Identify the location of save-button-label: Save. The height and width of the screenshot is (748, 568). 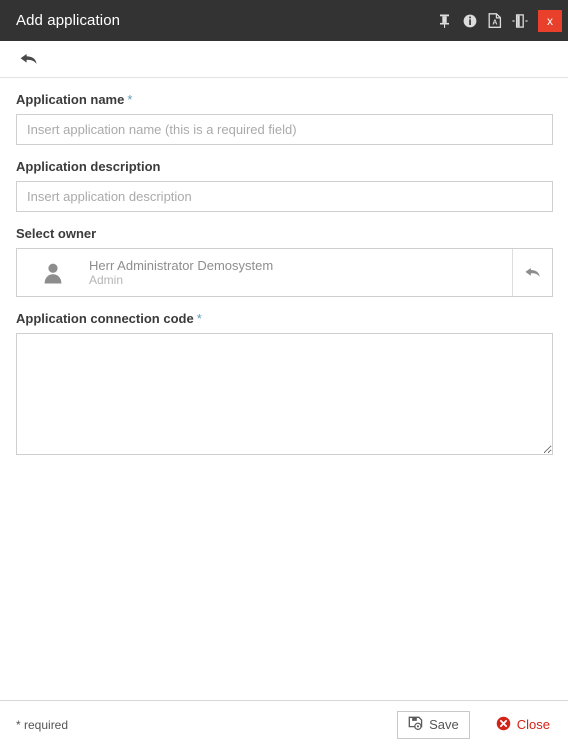
(444, 724).